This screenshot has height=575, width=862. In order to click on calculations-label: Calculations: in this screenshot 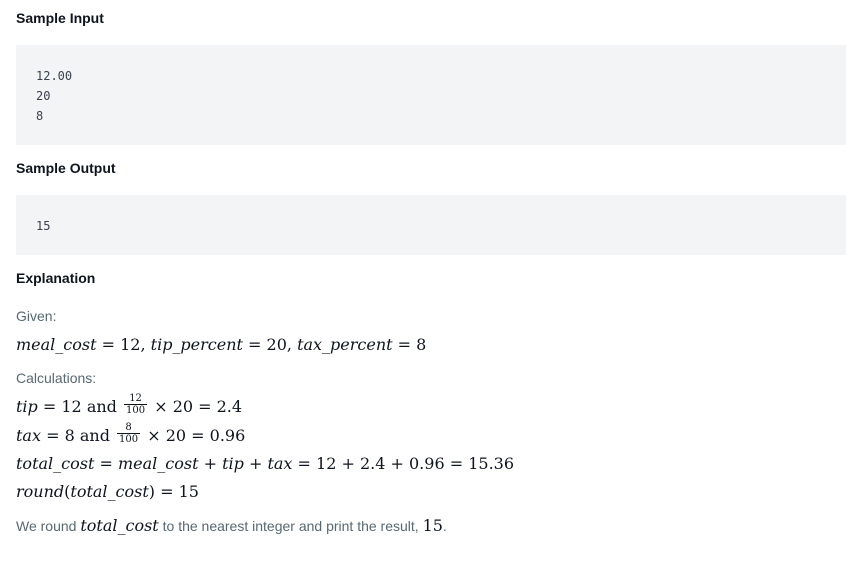, I will do `click(56, 378)`.